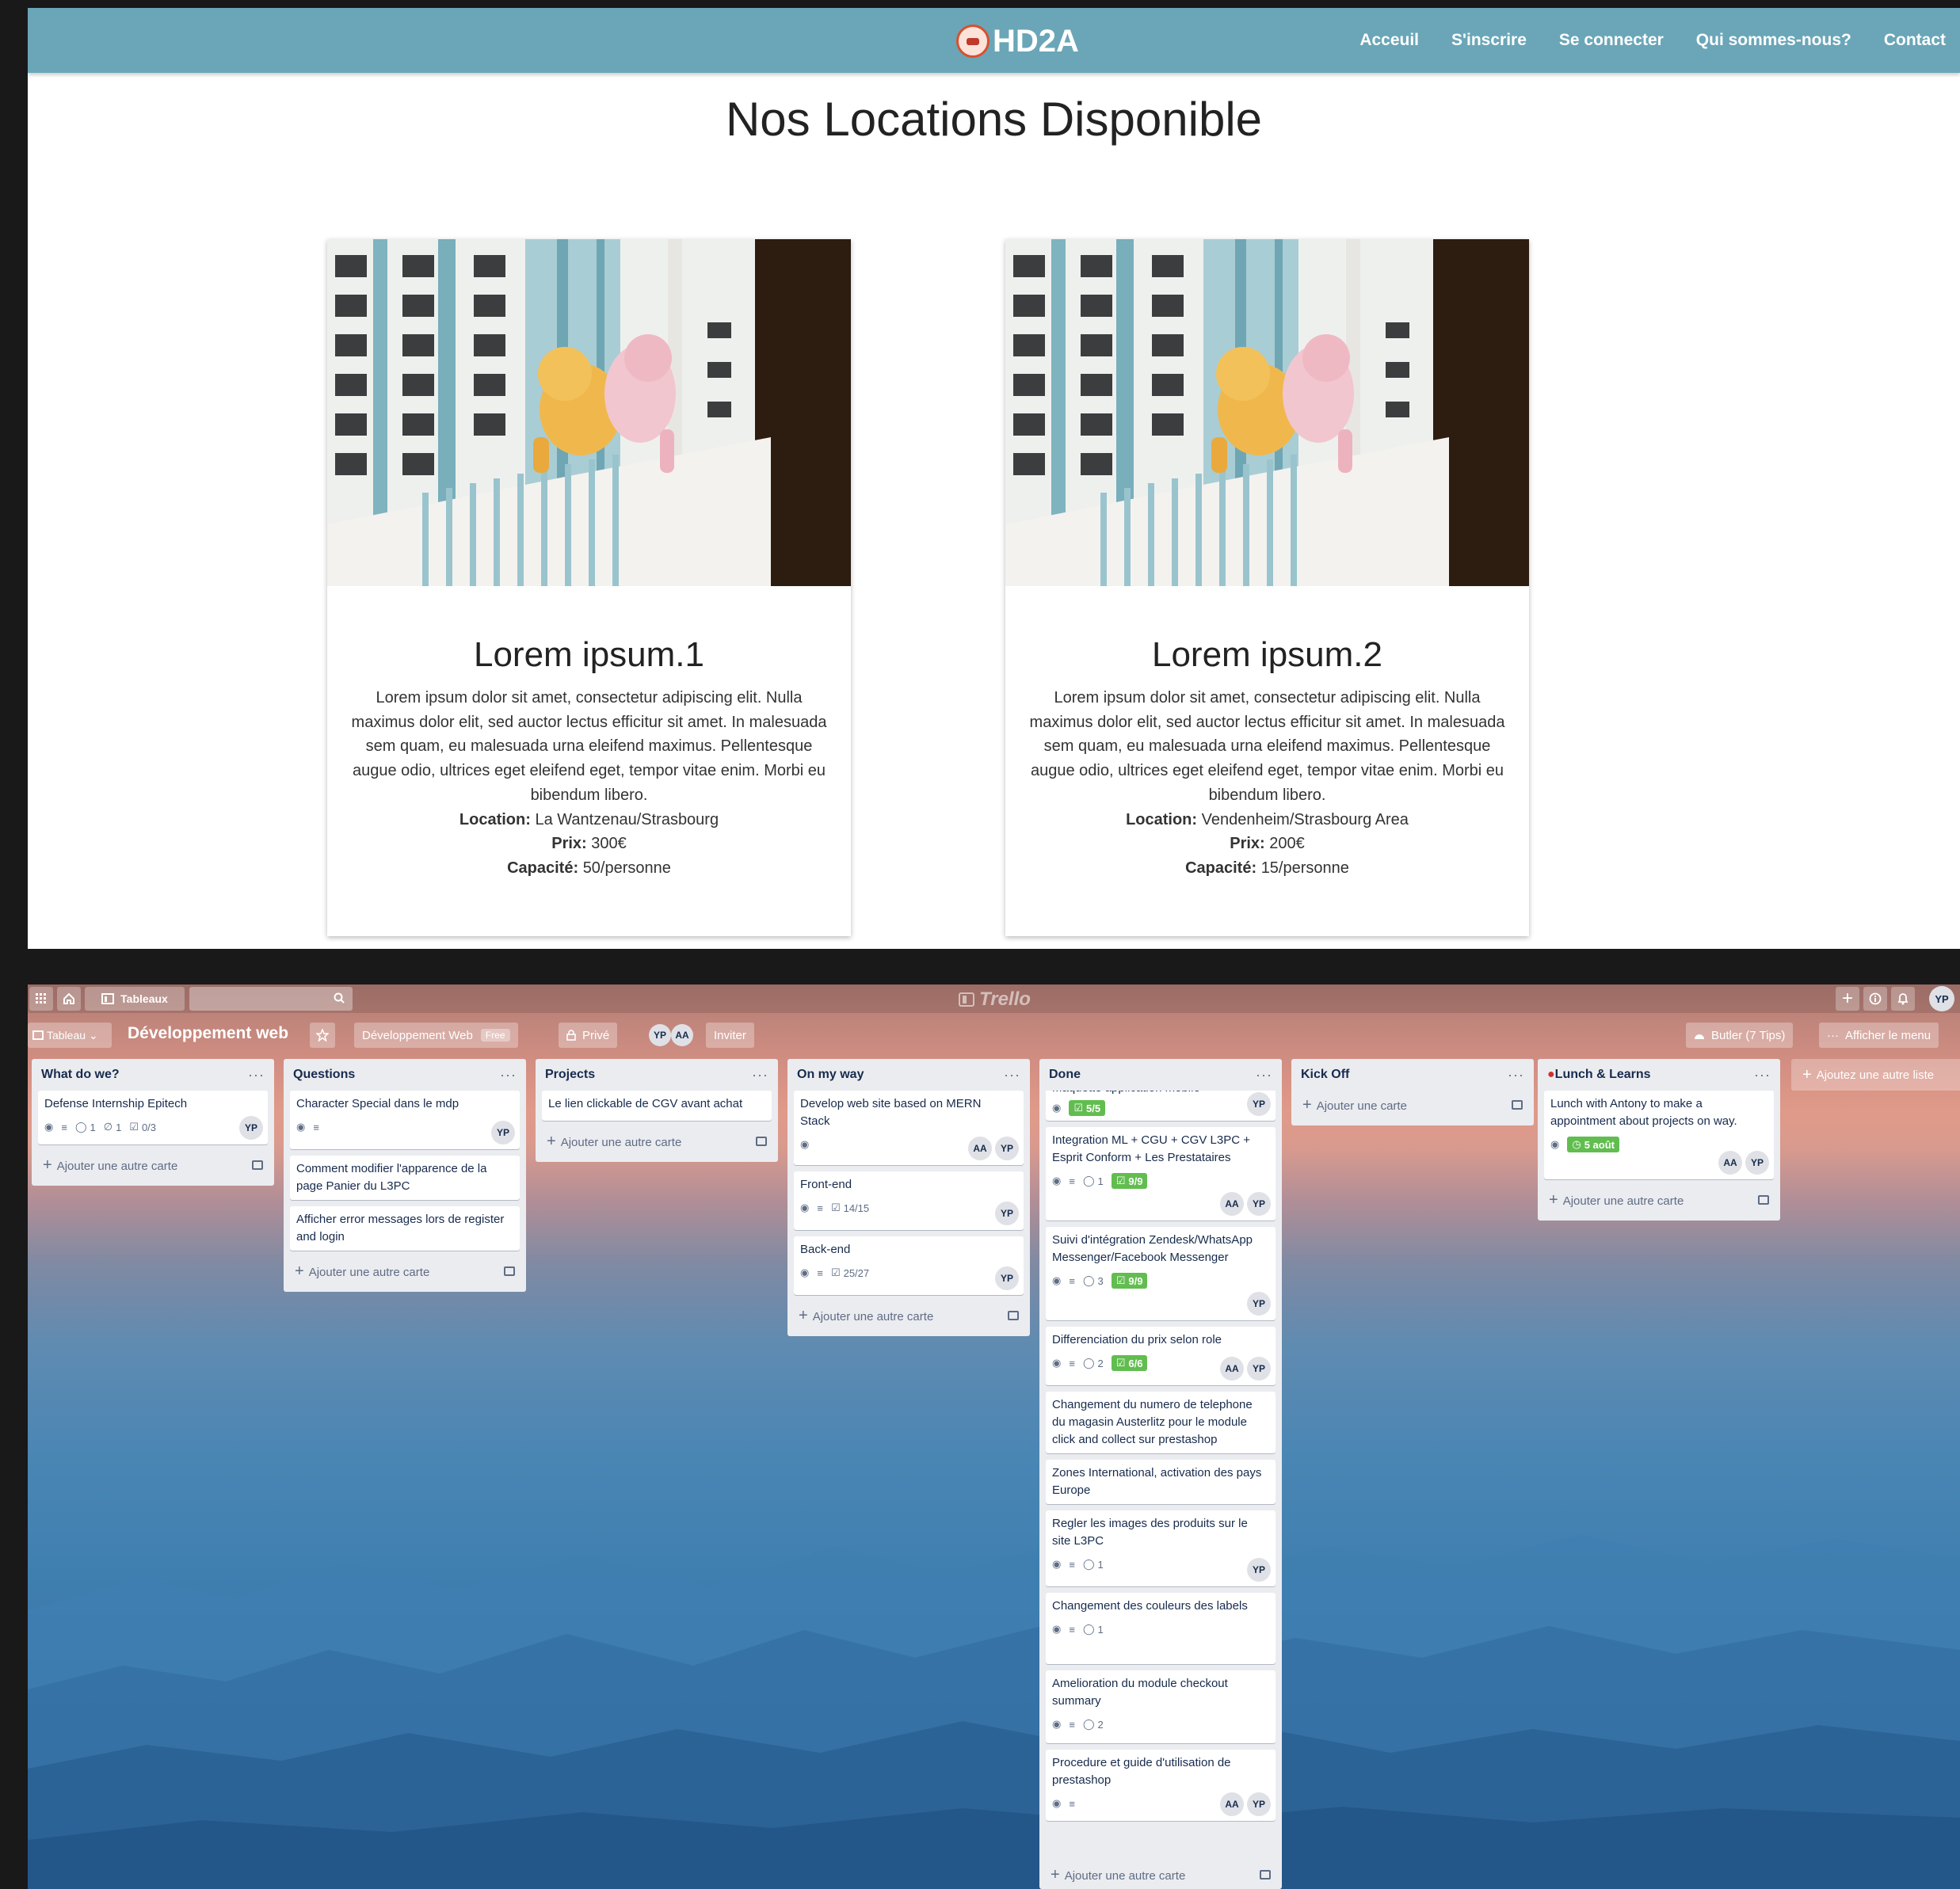  I want to click on board-view-switcher: Tableau ⌄, so click(70, 1035).